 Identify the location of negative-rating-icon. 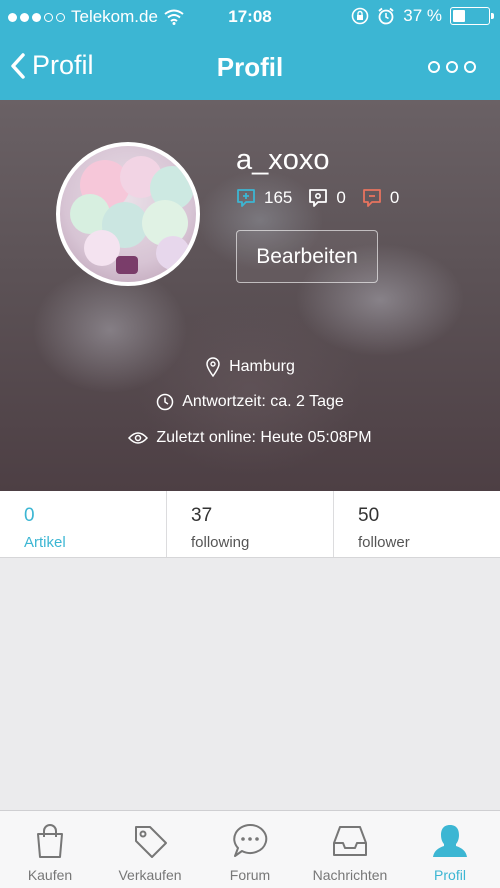
(371, 198).